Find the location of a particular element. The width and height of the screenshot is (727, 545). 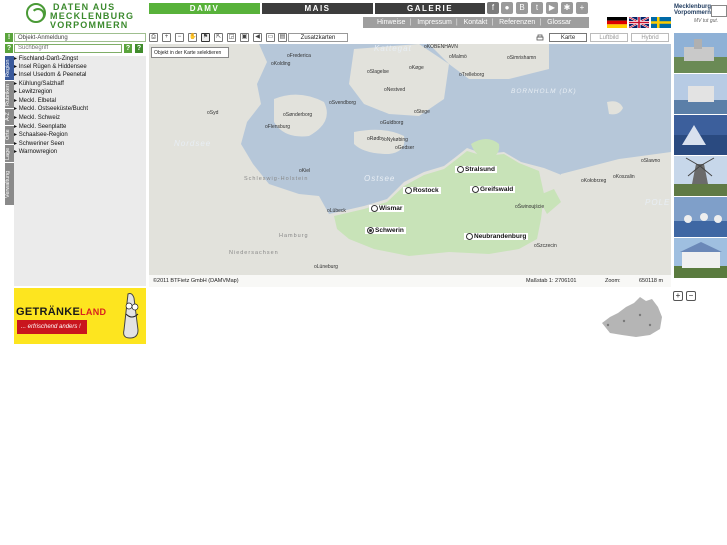

city-label: oSønderborg is located at coordinates (297, 115).